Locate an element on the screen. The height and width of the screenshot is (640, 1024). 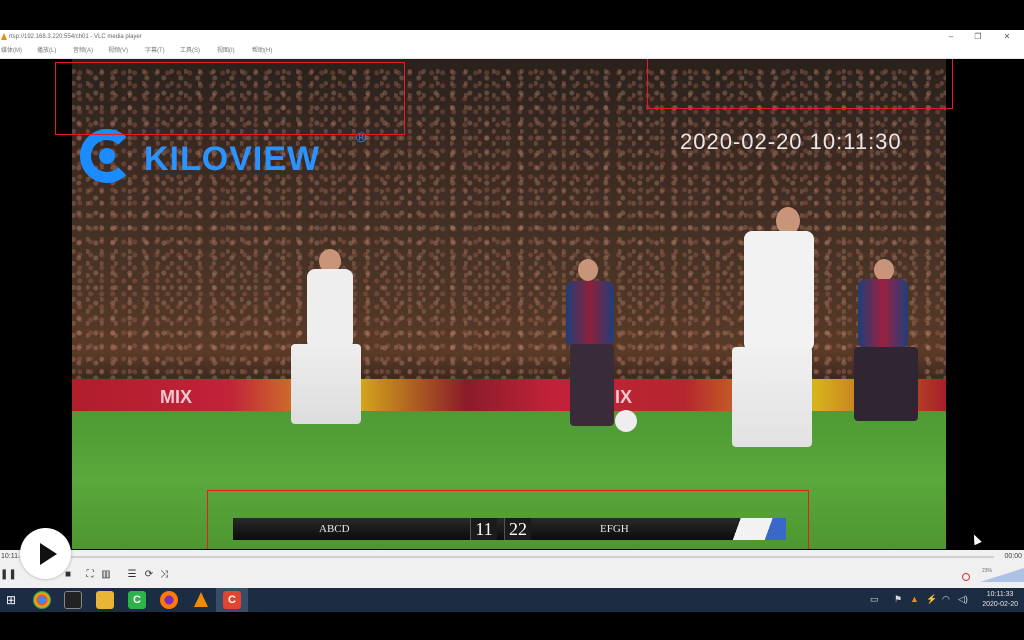
menu-subtitle: 字幕(T) is located at coordinates (155, 51).